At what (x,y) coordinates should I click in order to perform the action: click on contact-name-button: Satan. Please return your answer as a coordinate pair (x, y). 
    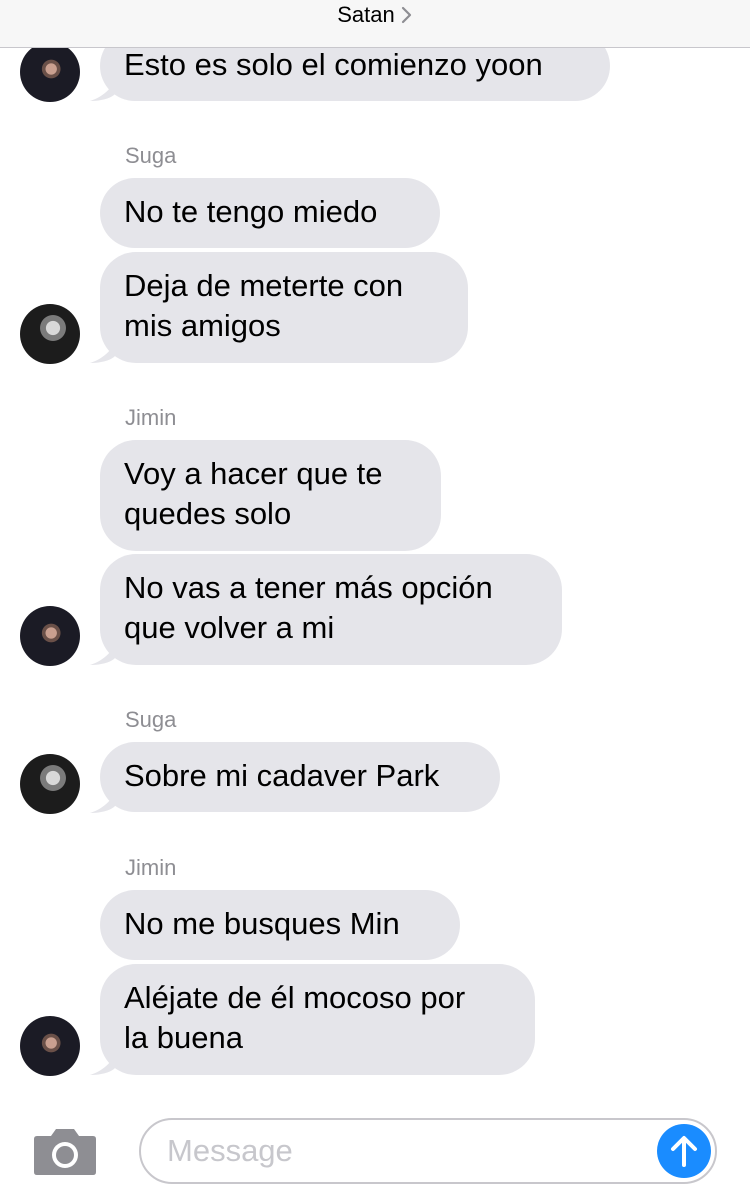
    Looking at the image, I should click on (375, 15).